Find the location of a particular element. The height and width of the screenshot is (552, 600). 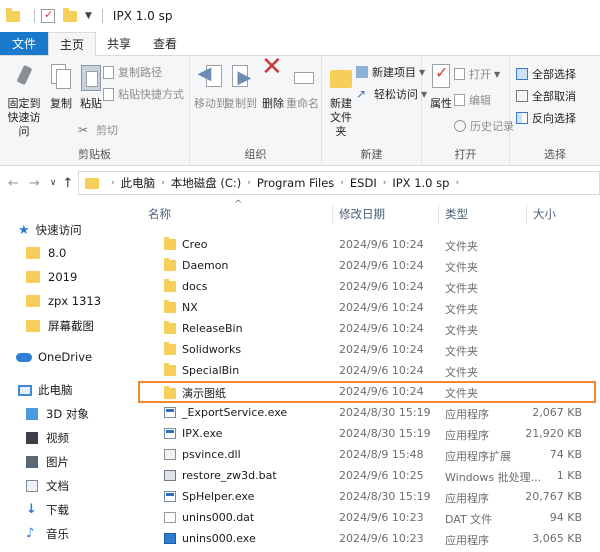

table-row: unins000.exe 2024/9/6 10:23 应用程序 3,065 KB is located at coordinates (366, 538).